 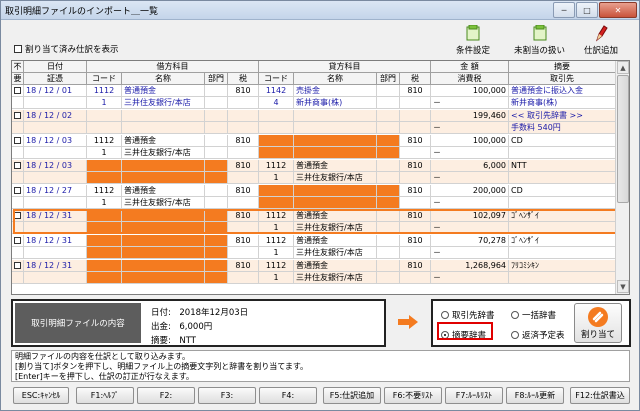 What do you see at coordinates (276, 178) in the screenshot?
I see `credit-sub-code-cell: 1` at bounding box center [276, 178].